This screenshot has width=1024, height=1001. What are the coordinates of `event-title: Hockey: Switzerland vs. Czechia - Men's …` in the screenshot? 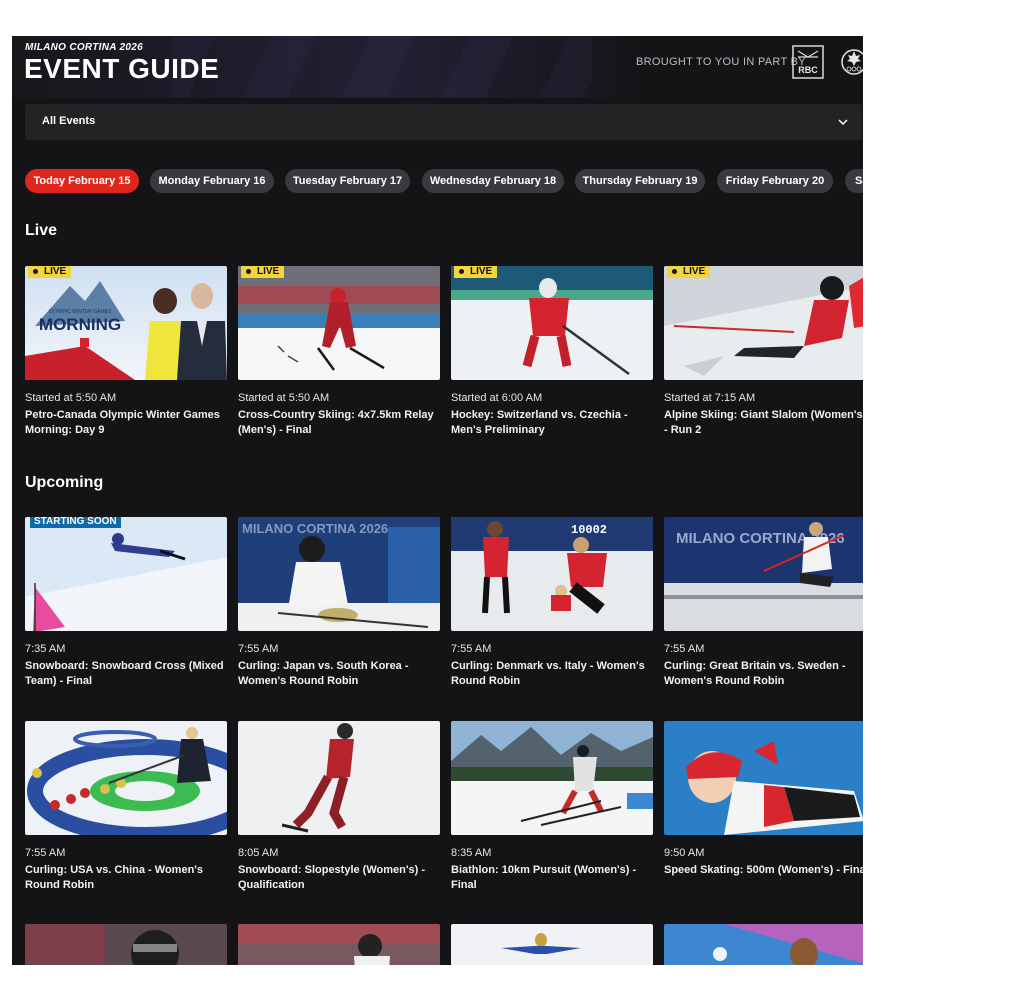 It's located at (553, 423).